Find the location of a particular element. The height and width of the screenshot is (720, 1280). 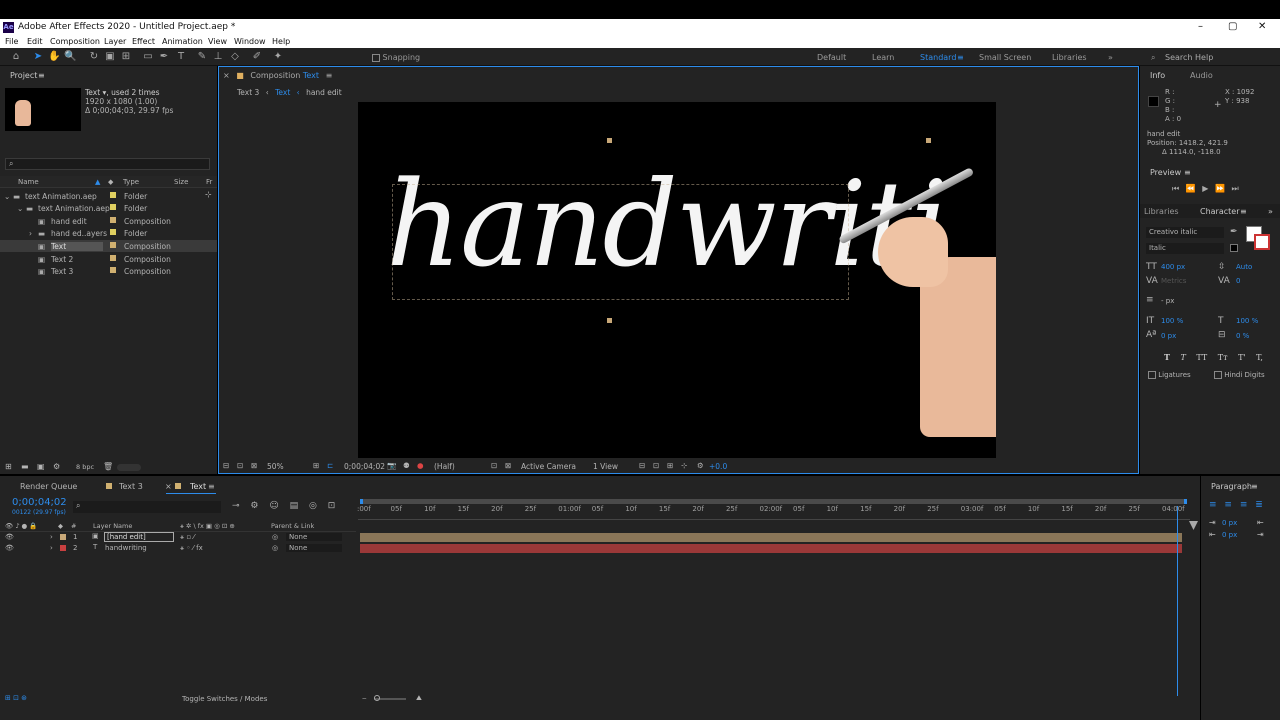

workspace-small-screen: Small Screen is located at coordinates (1005, 57).